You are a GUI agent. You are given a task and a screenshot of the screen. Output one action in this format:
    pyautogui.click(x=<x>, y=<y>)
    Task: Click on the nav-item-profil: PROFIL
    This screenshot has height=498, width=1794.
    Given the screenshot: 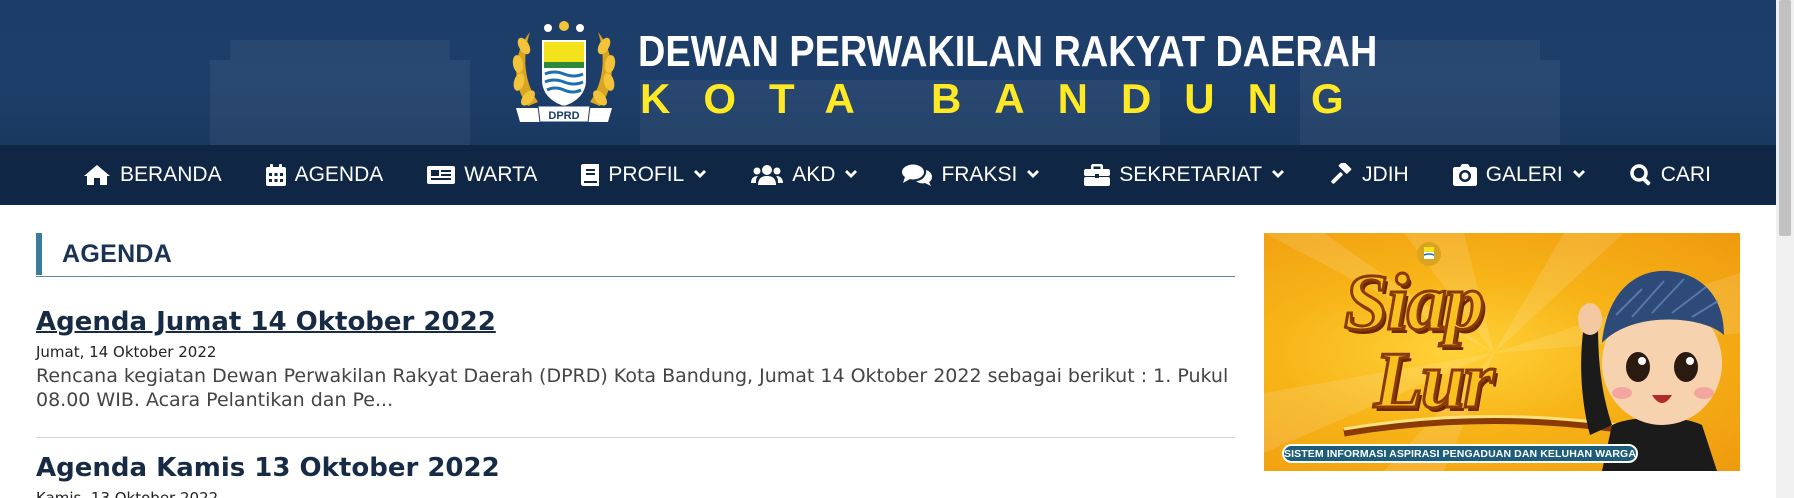 What is the action you would take?
    pyautogui.click(x=644, y=175)
    